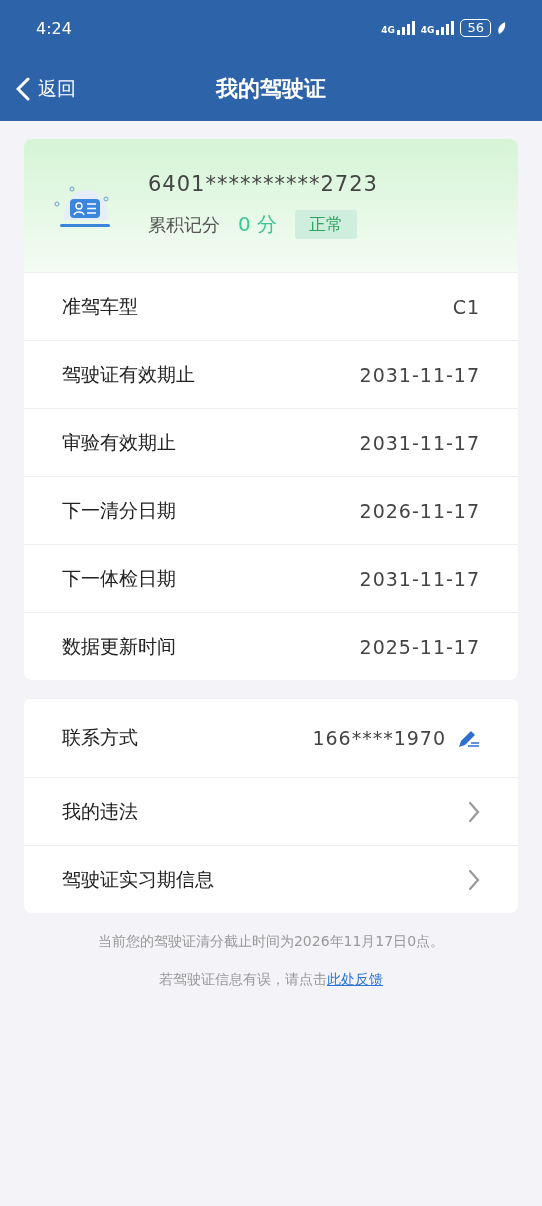 The image size is (542, 1206). What do you see at coordinates (475, 28) in the screenshot?
I see `battery-level: 56` at bounding box center [475, 28].